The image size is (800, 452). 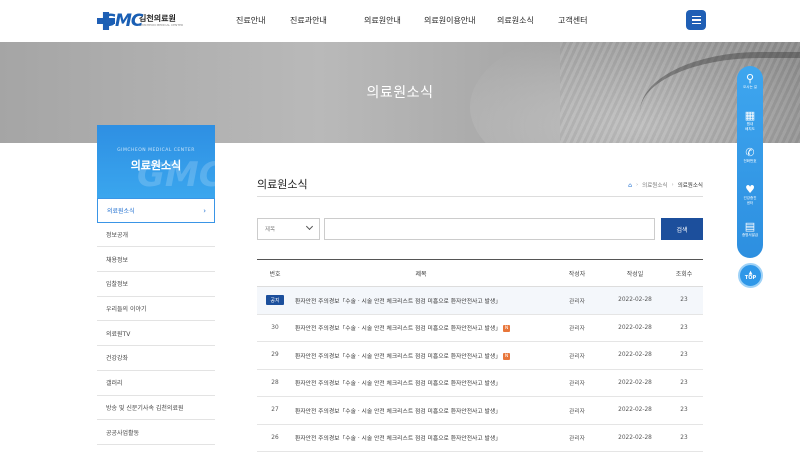 What do you see at coordinates (117, 283) in the screenshot?
I see `sidebar-item-label: 입찰정보` at bounding box center [117, 283].